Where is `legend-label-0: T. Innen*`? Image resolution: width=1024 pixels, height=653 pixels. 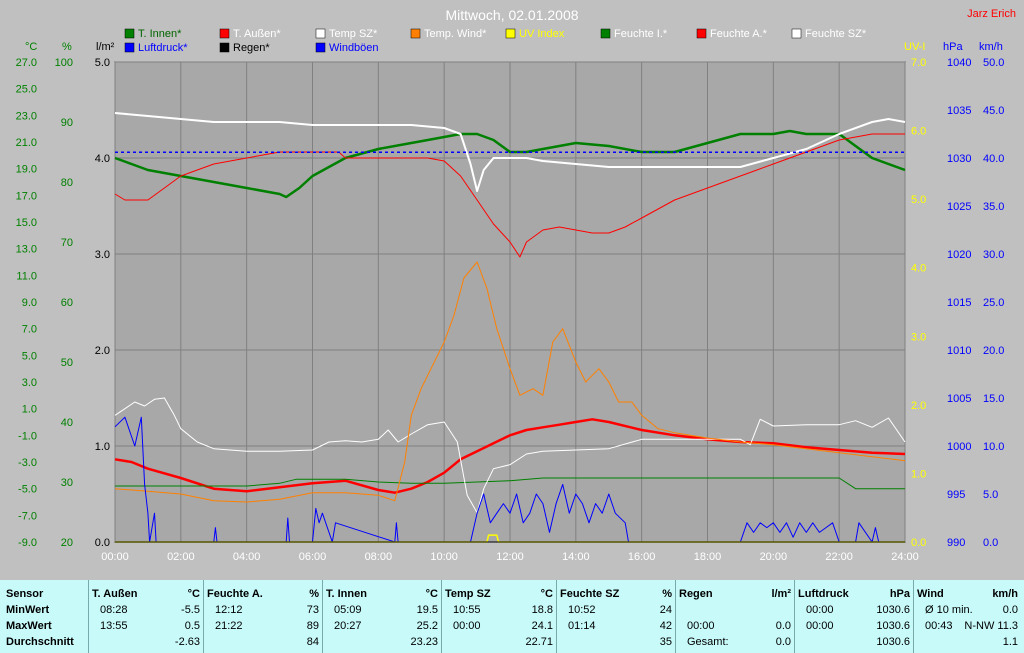 legend-label-0: T. Innen* is located at coordinates (160, 34).